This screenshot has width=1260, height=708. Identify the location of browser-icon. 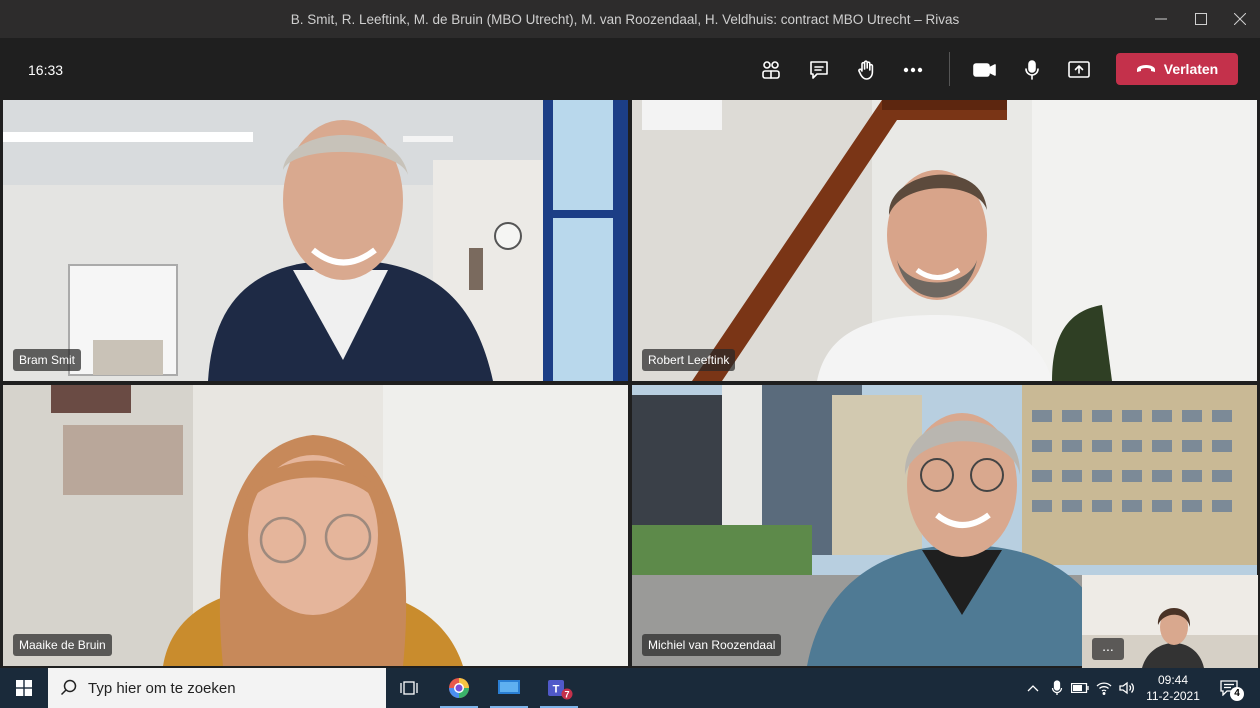
(459, 688).